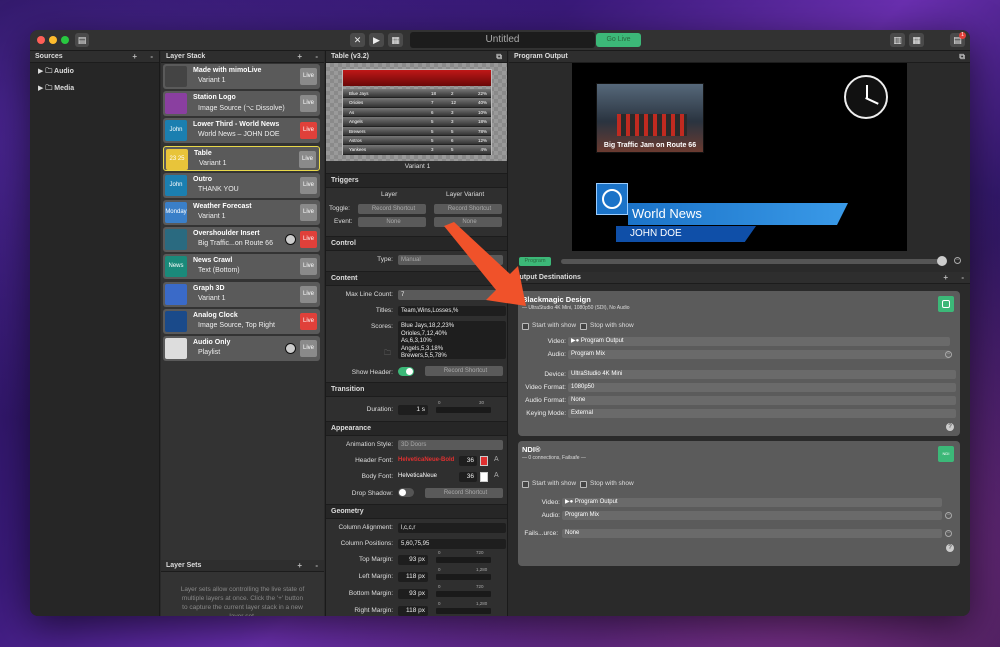 This screenshot has height=647, width=1000. Describe the element at coordinates (299, 566) in the screenshot. I see `add-layer-set-button: +` at that location.